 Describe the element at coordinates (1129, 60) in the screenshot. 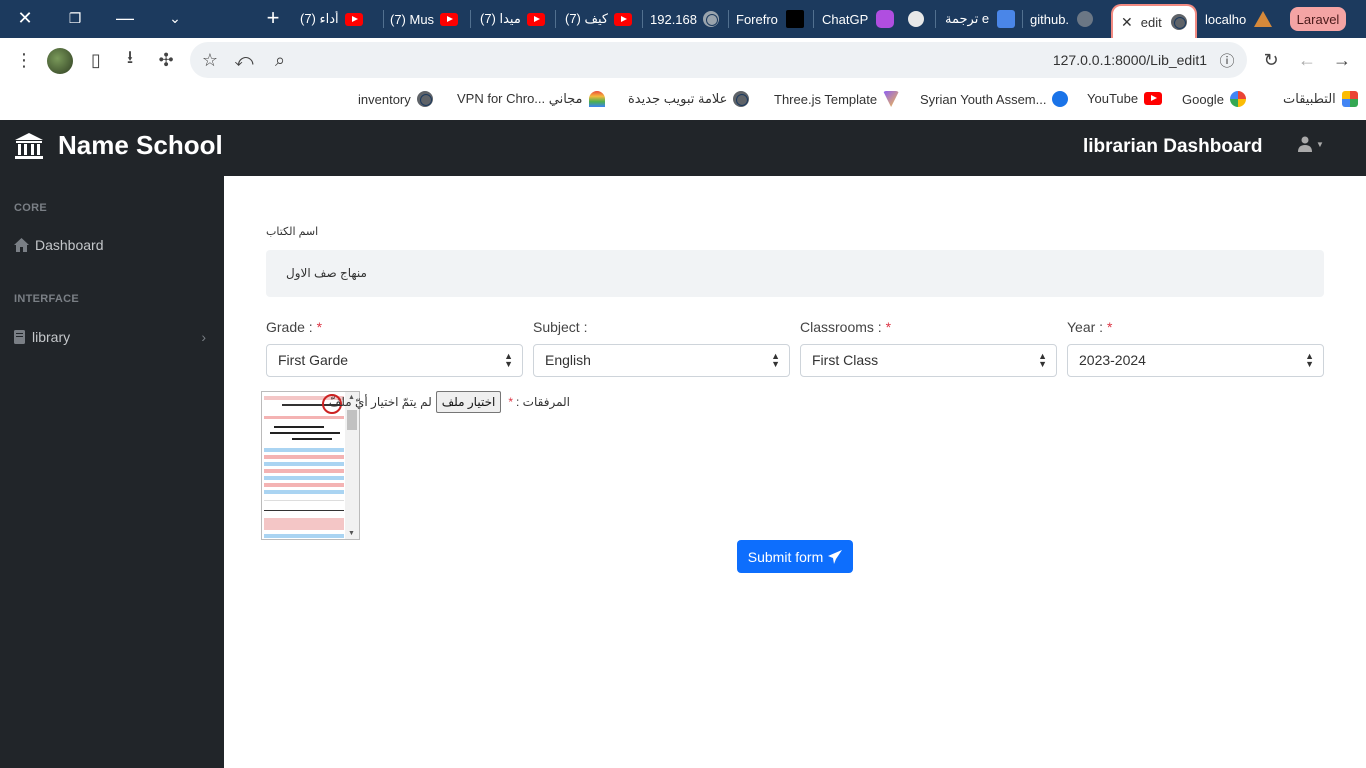

I see `url-text: 127.0.0.1:8000/Lib_edit1` at that location.